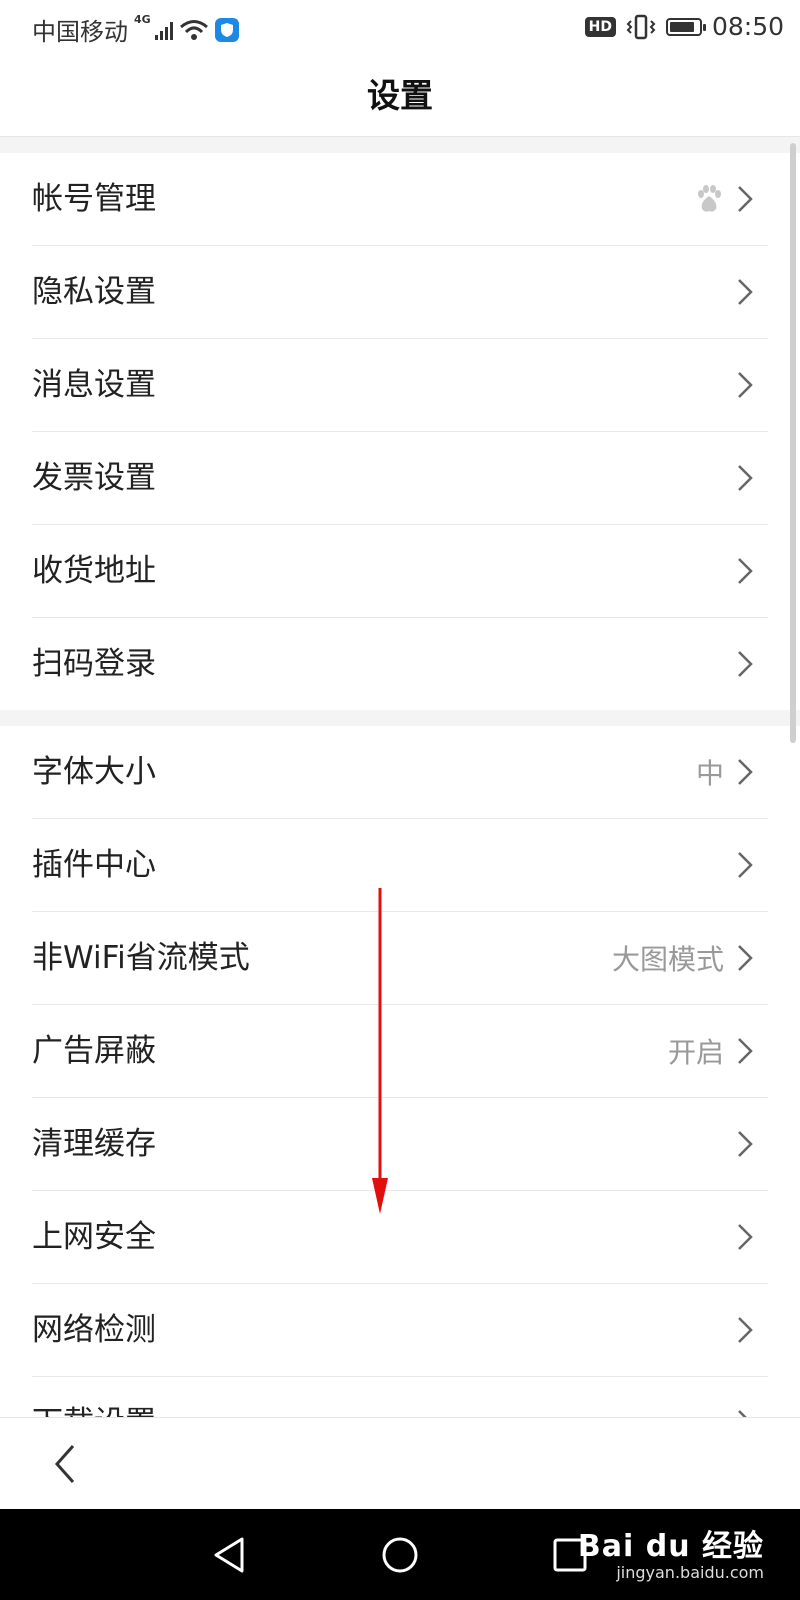 This screenshot has width=800, height=1600. Describe the element at coordinates (94, 1051) in the screenshot. I see `setting-label: 广告屏蔽` at that location.